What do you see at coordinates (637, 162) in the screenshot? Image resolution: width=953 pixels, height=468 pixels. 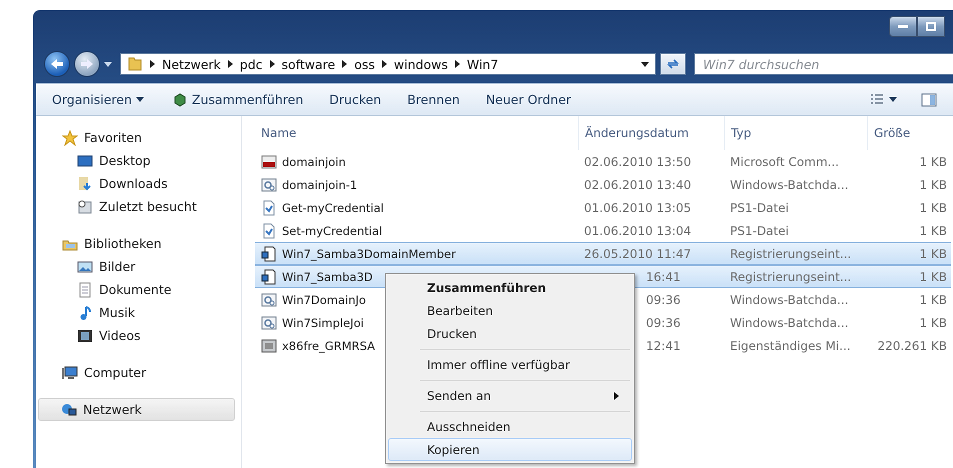 I see `date-cell-text: 02.06.2010 13:50` at bounding box center [637, 162].